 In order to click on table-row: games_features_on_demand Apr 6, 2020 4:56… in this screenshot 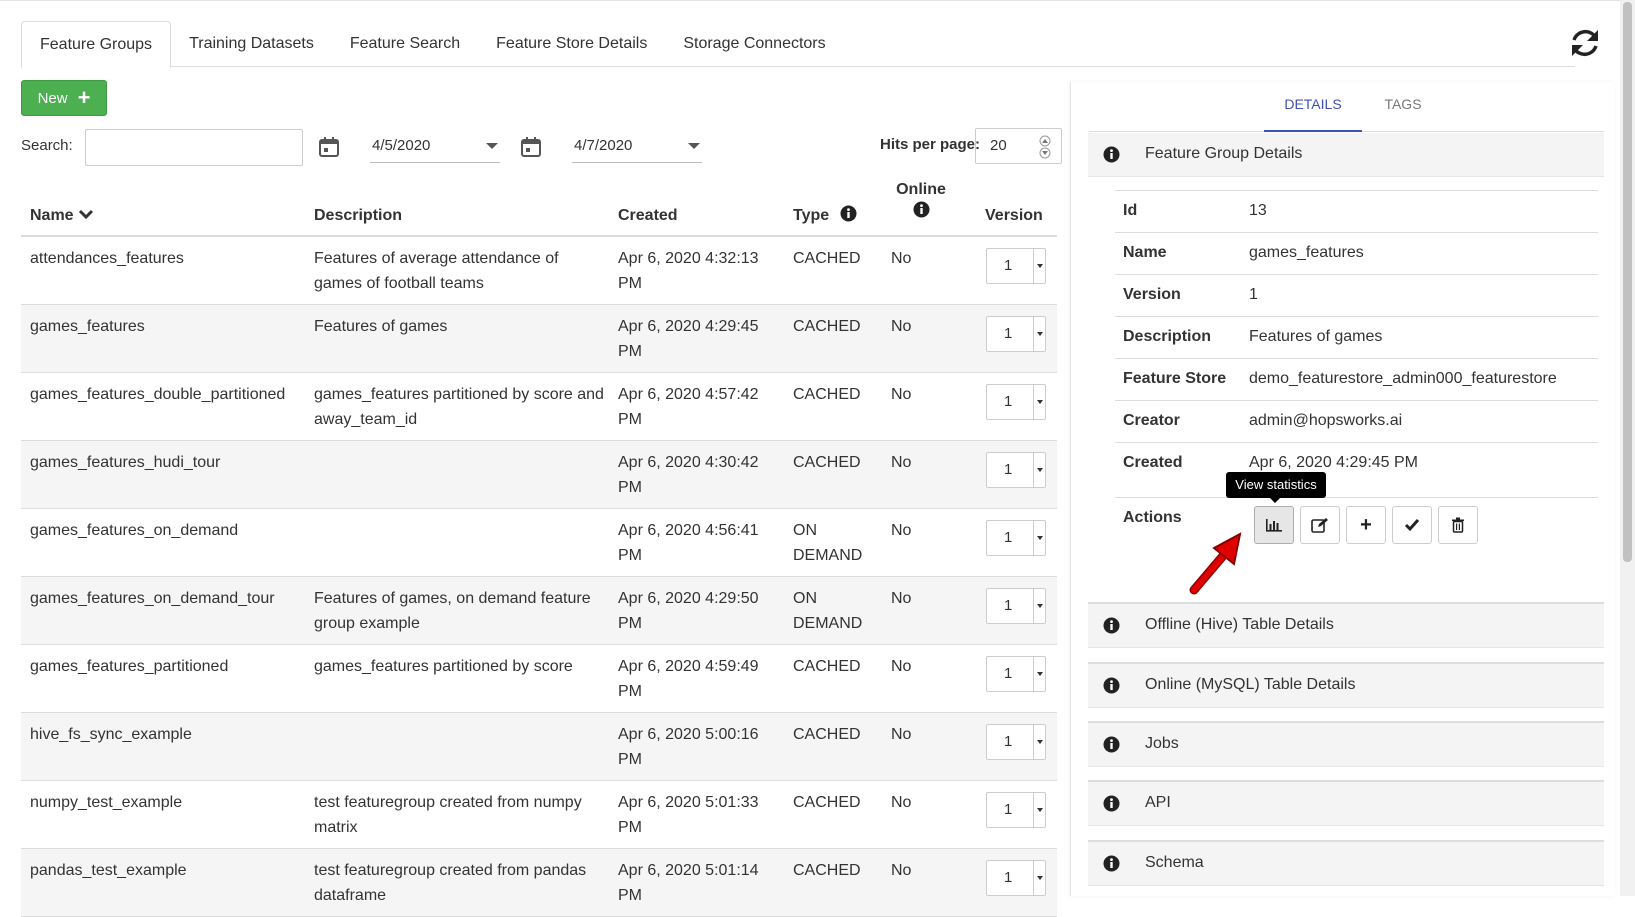, I will do `click(539, 543)`.